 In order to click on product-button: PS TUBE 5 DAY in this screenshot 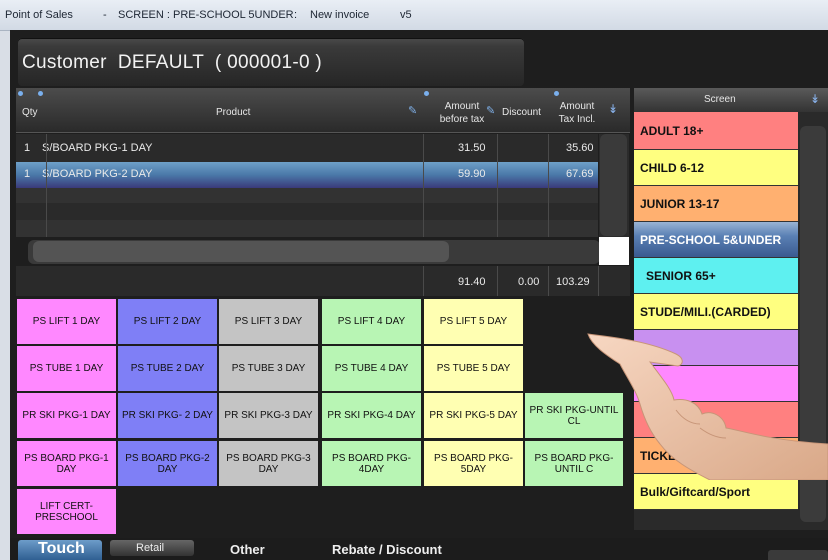, I will do `click(473, 368)`.